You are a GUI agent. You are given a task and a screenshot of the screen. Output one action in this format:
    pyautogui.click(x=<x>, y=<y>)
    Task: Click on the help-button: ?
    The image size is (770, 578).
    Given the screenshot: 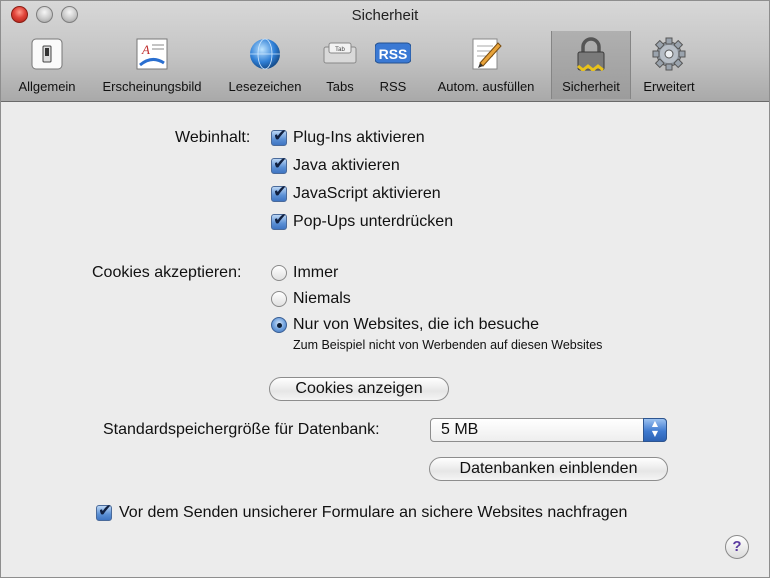 What is the action you would take?
    pyautogui.click(x=737, y=547)
    